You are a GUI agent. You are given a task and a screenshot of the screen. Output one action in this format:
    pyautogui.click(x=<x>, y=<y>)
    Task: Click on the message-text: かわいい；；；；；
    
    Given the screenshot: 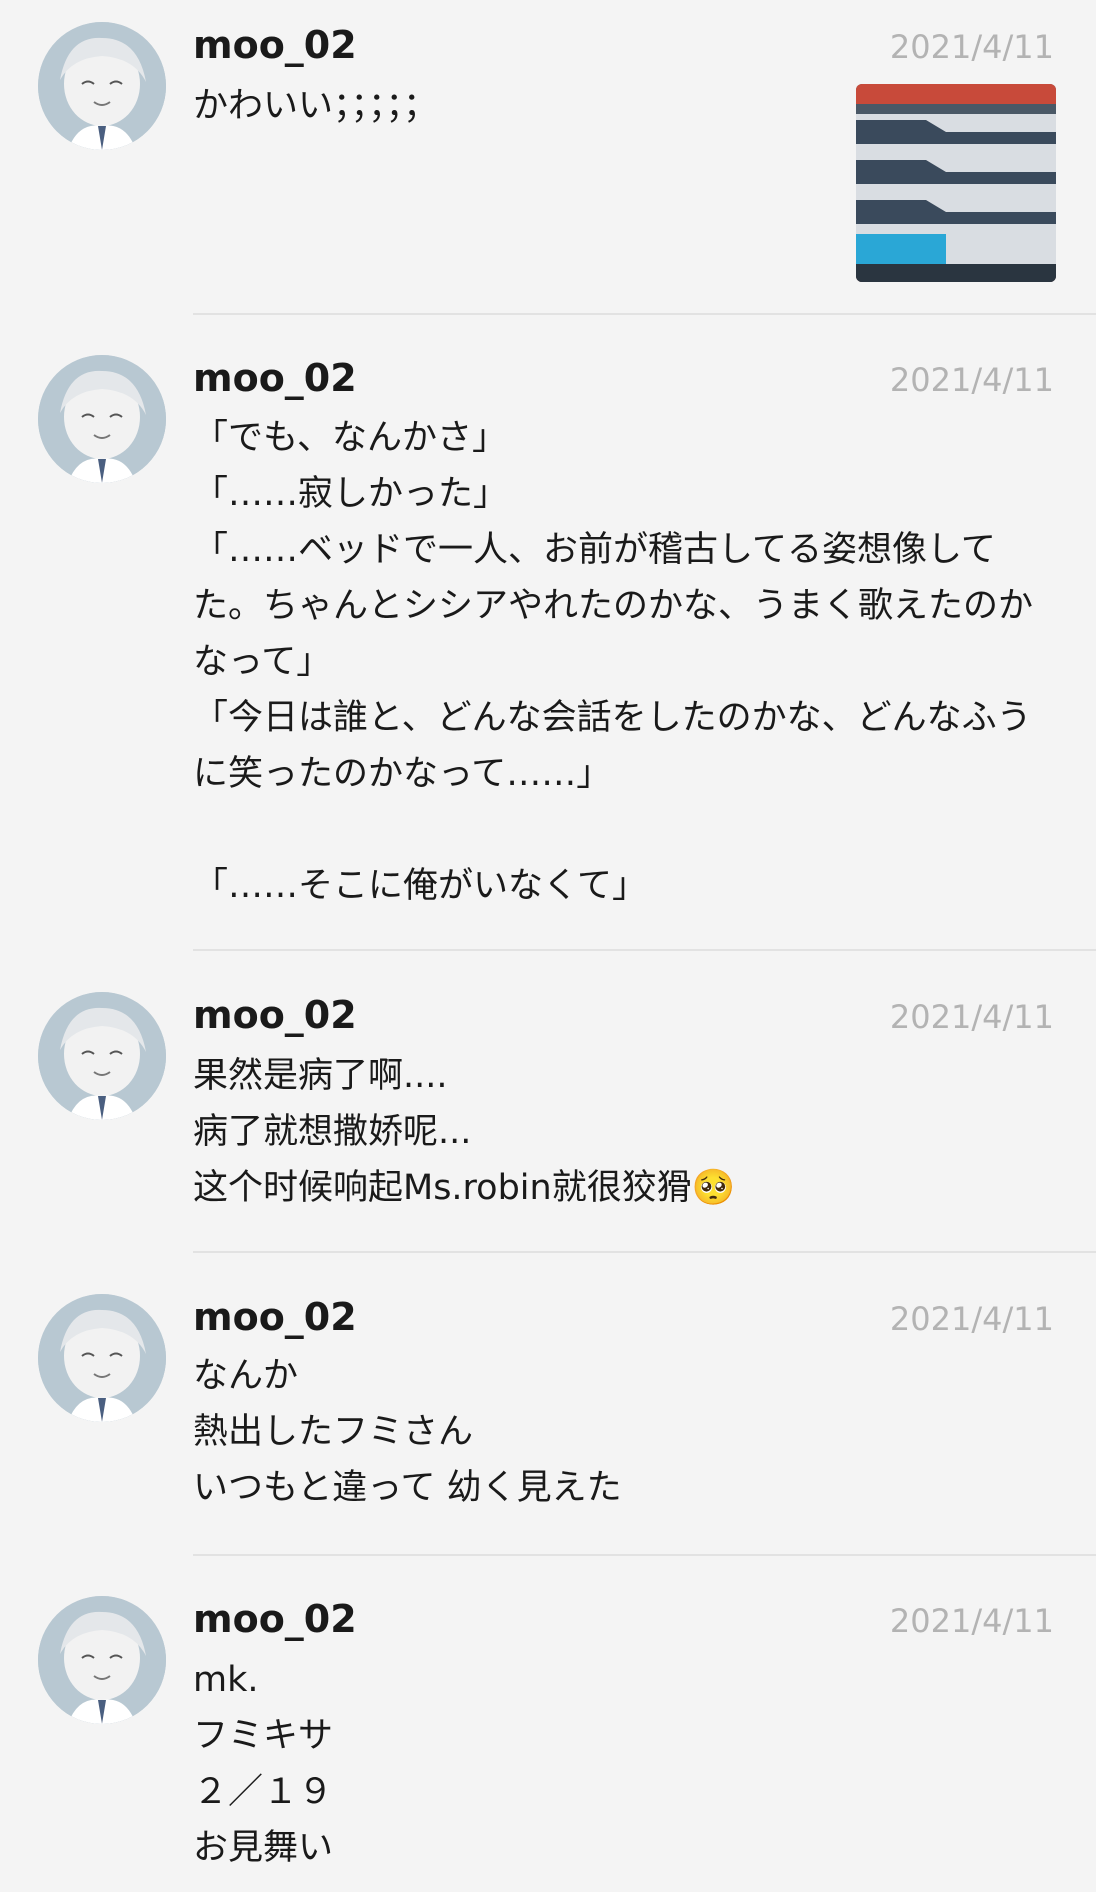 What is the action you would take?
    pyautogui.click(x=316, y=106)
    